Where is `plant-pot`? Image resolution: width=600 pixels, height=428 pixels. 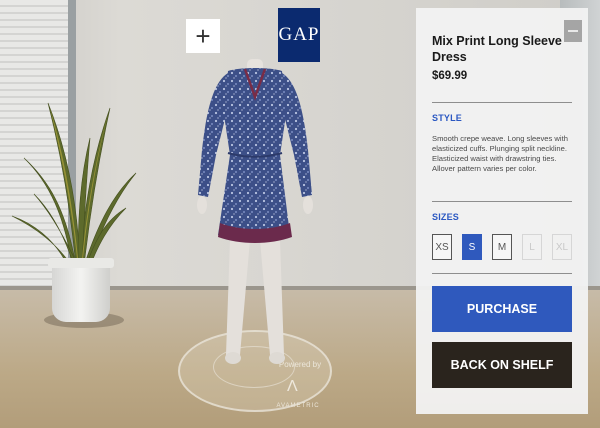 plant-pot is located at coordinates (81, 292).